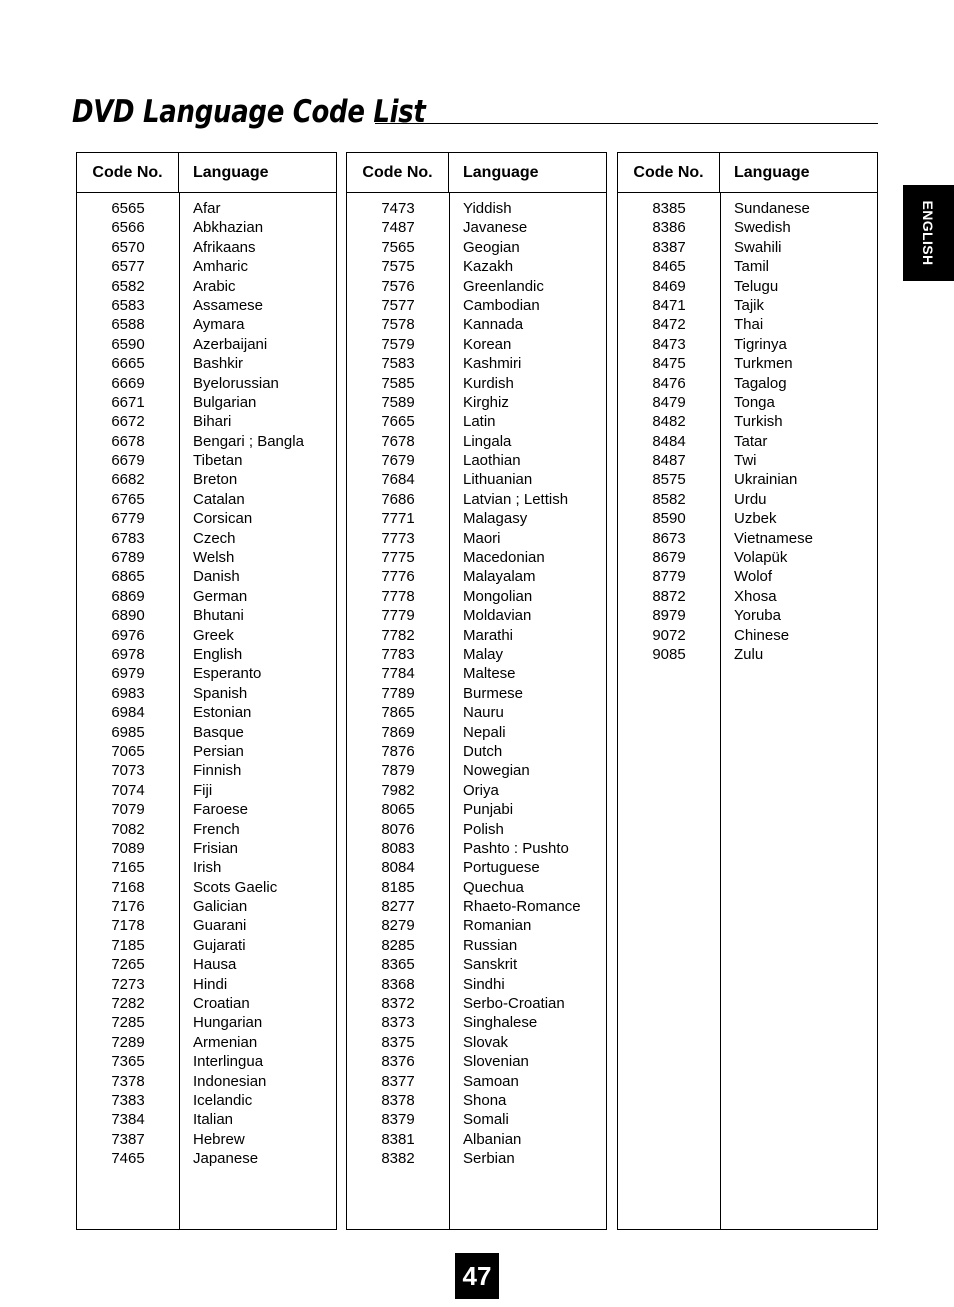  Describe the element at coordinates (497, 926) in the screenshot. I see `cell-language: Romanian` at that location.